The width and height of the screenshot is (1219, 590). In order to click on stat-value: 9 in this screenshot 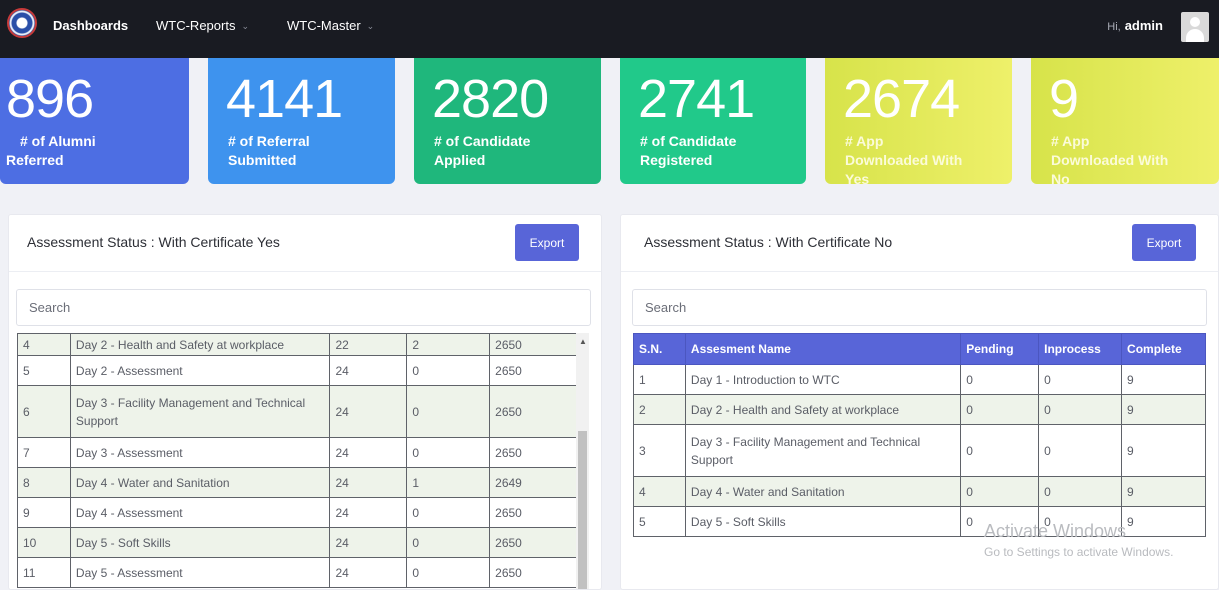, I will do `click(1064, 99)`.